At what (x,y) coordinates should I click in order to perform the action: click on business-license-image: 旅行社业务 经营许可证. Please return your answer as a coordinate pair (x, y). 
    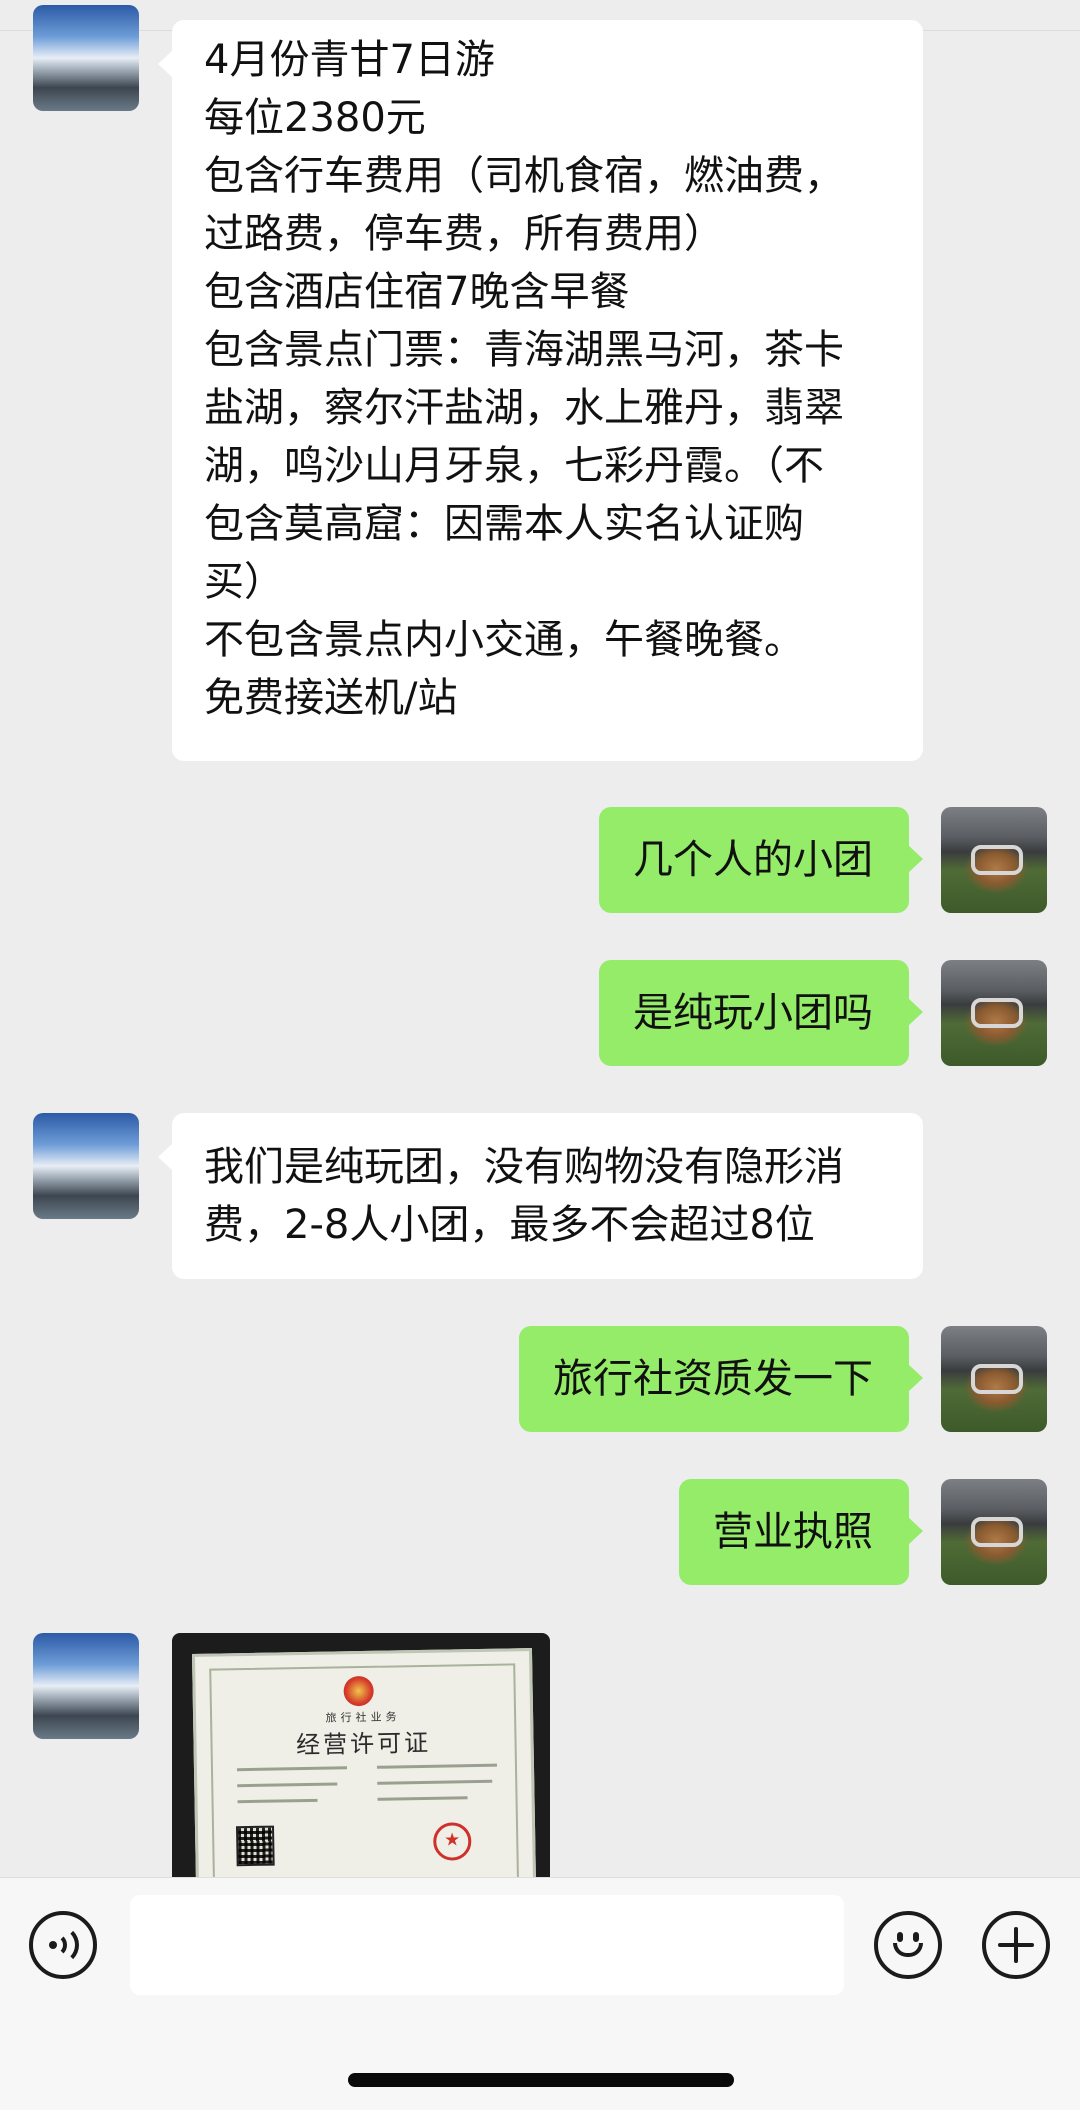
    Looking at the image, I should click on (361, 1755).